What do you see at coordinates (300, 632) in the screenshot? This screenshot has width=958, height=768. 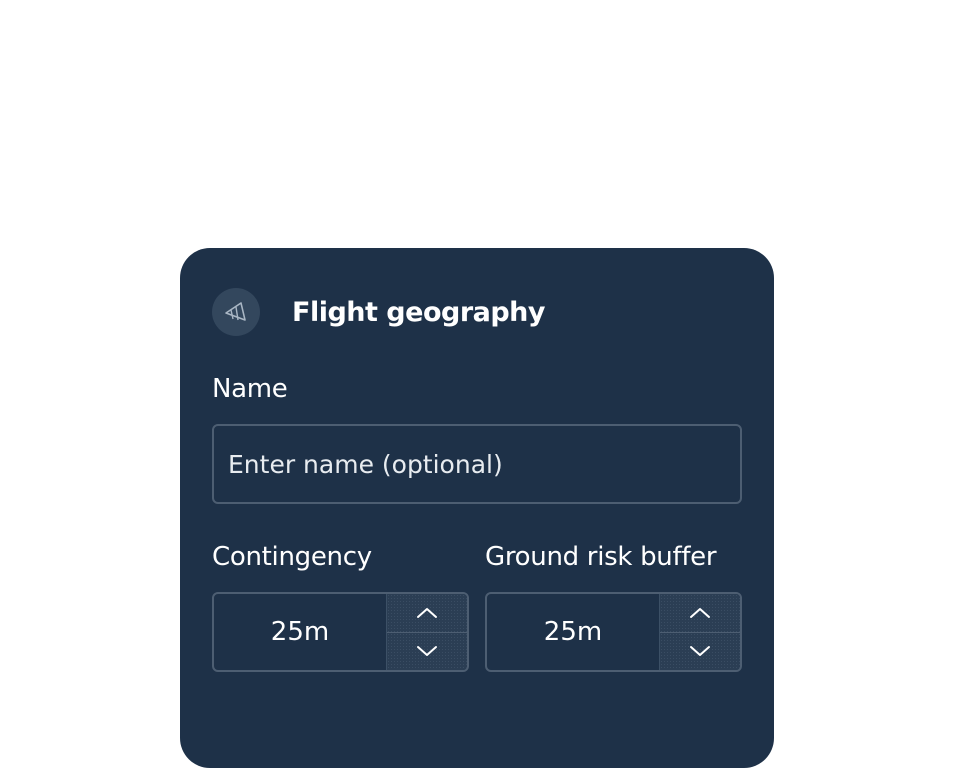 I see `contingency-value: 25m` at bounding box center [300, 632].